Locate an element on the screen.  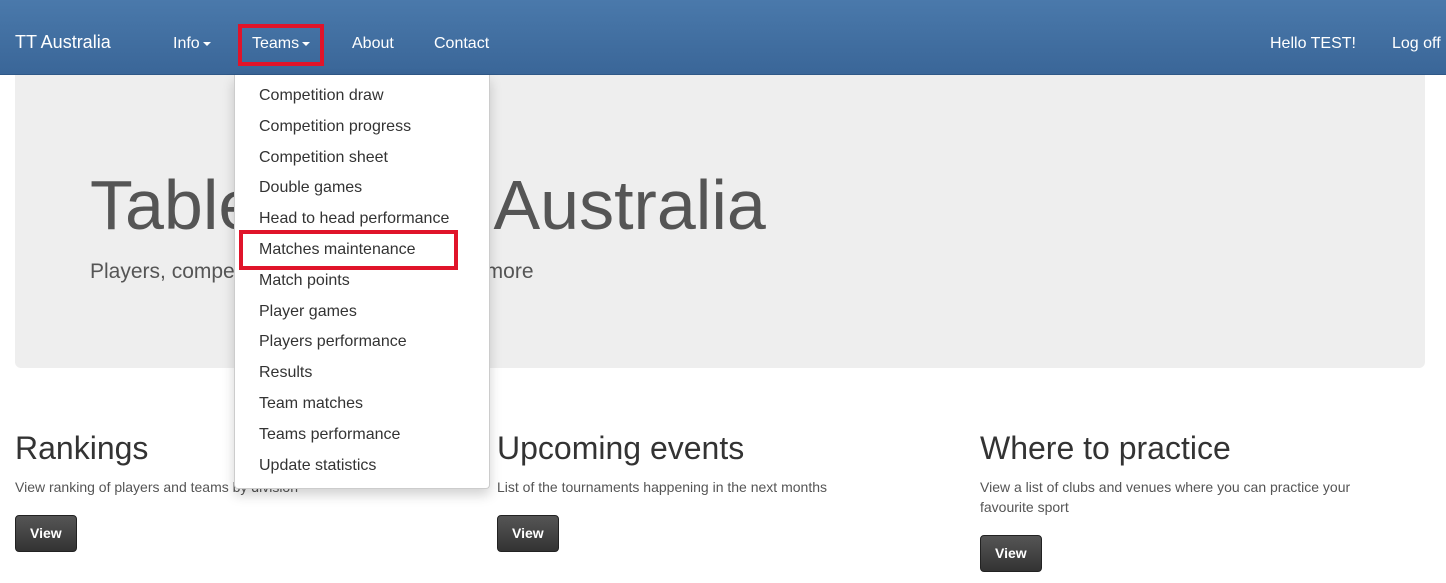
nav-contact: Contact is located at coordinates (461, 37).